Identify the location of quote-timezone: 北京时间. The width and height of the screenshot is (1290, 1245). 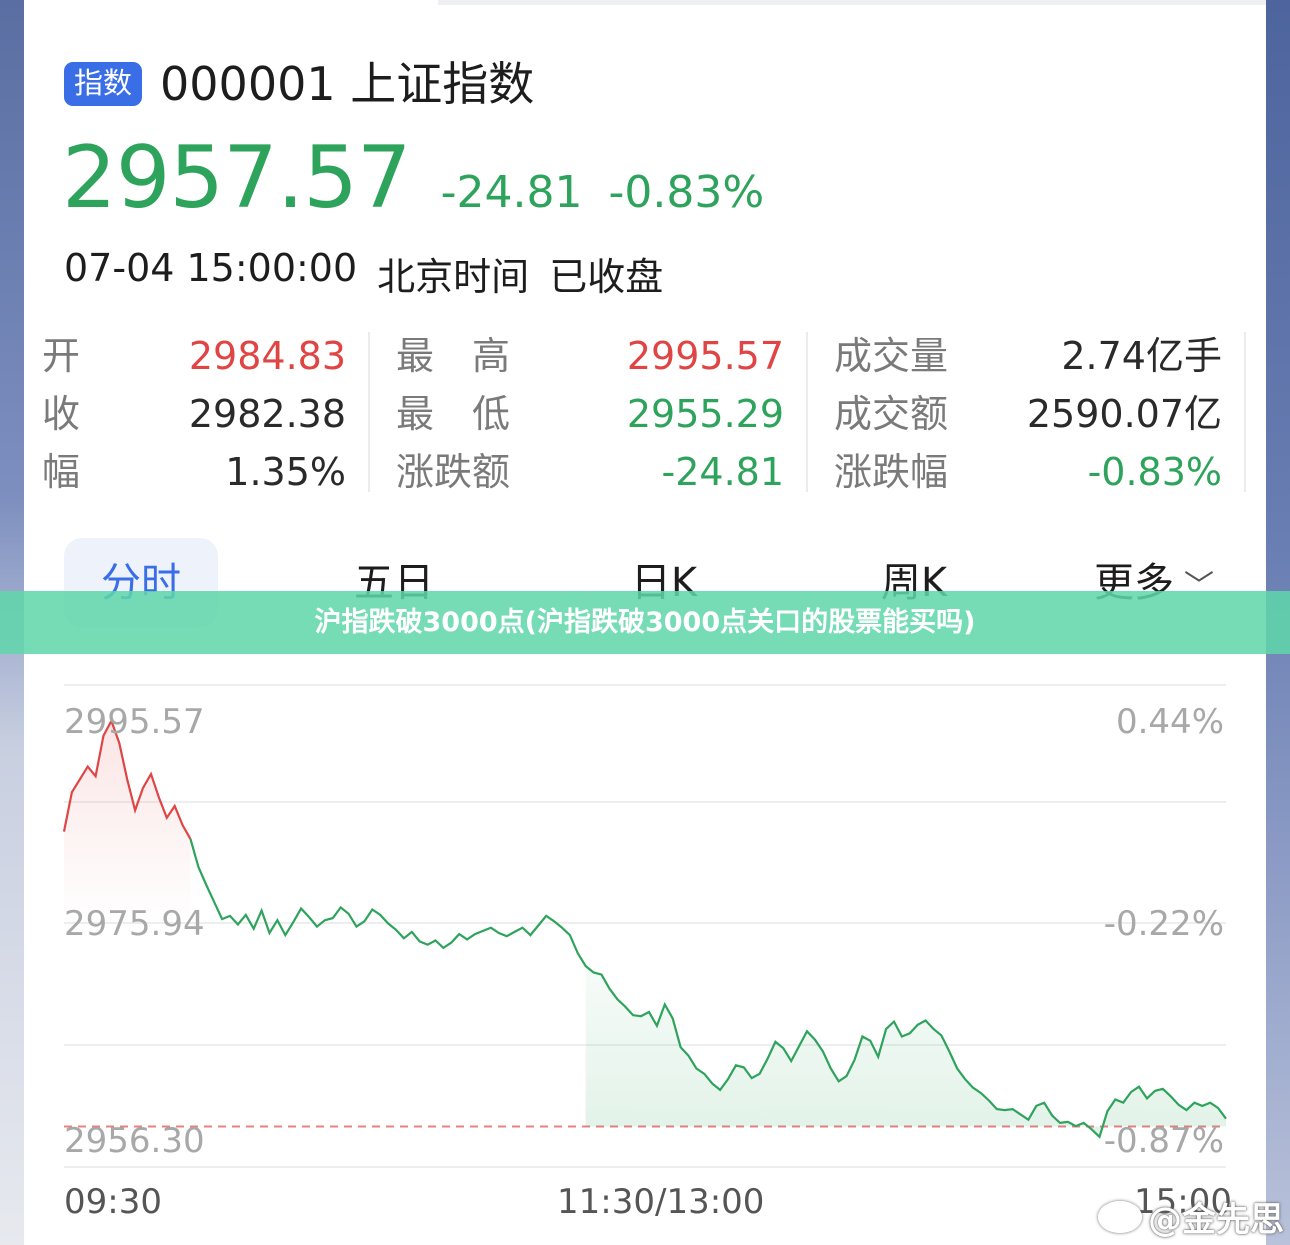
(453, 277).